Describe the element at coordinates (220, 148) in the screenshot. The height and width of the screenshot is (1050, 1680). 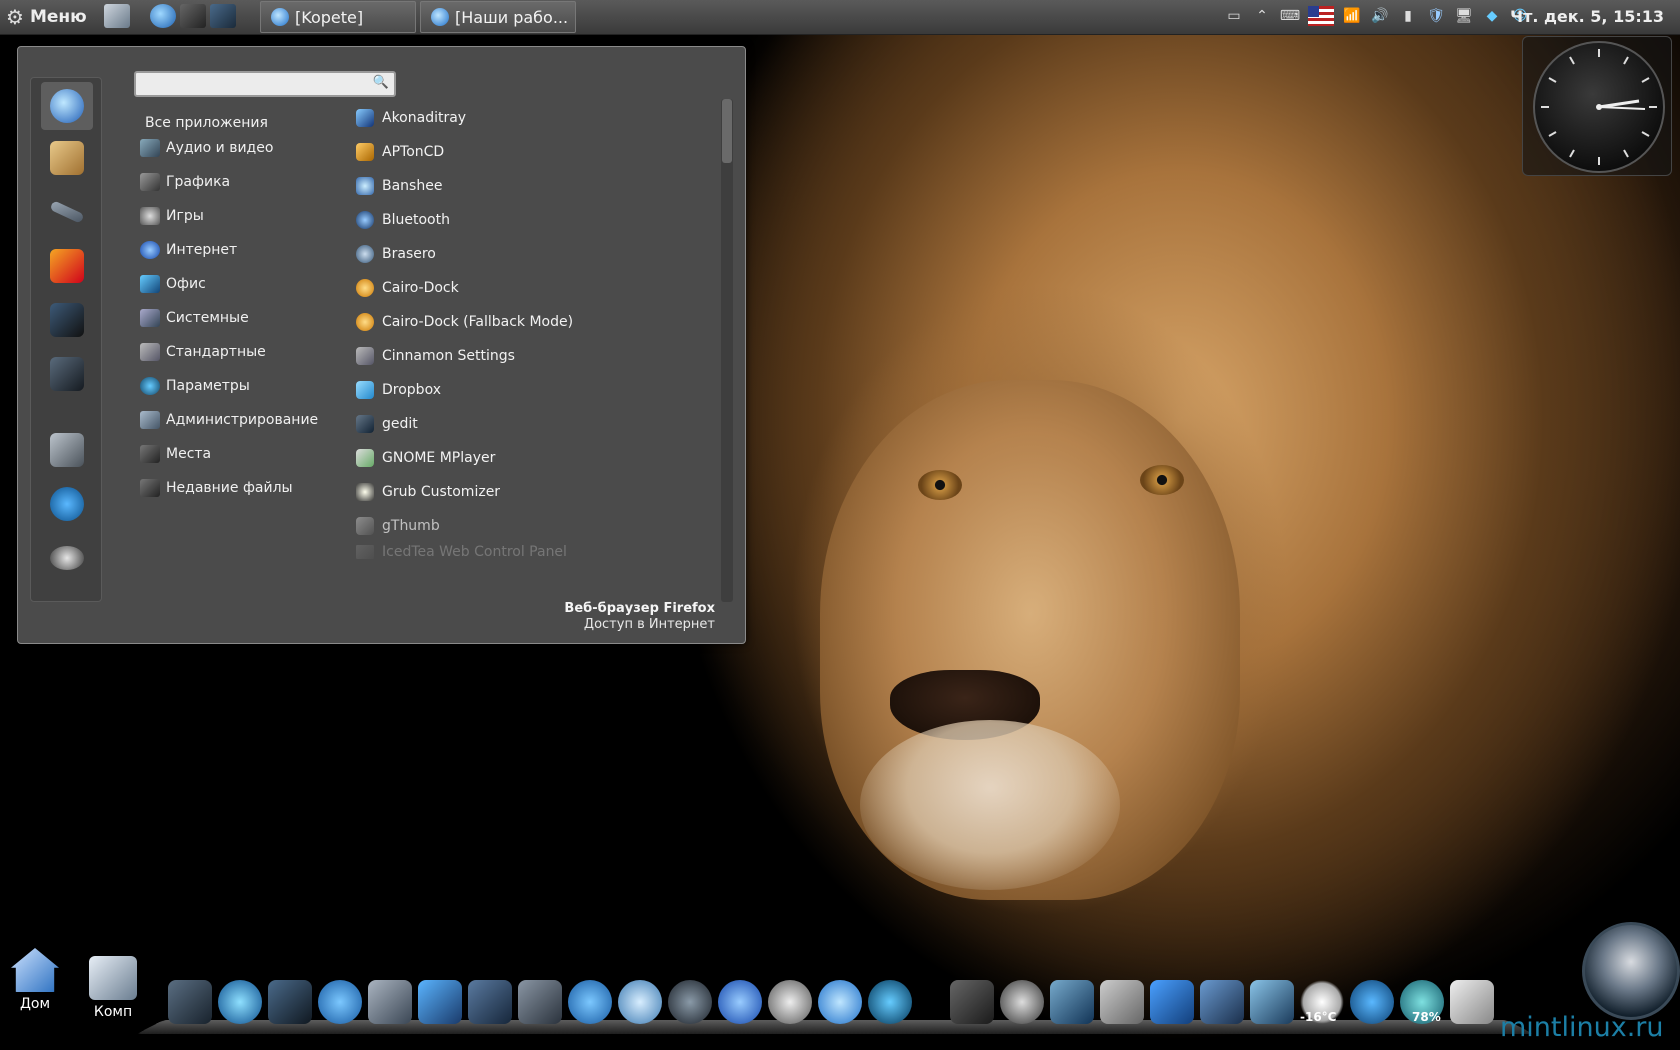
I see `category-label: Аудио и видео` at that location.